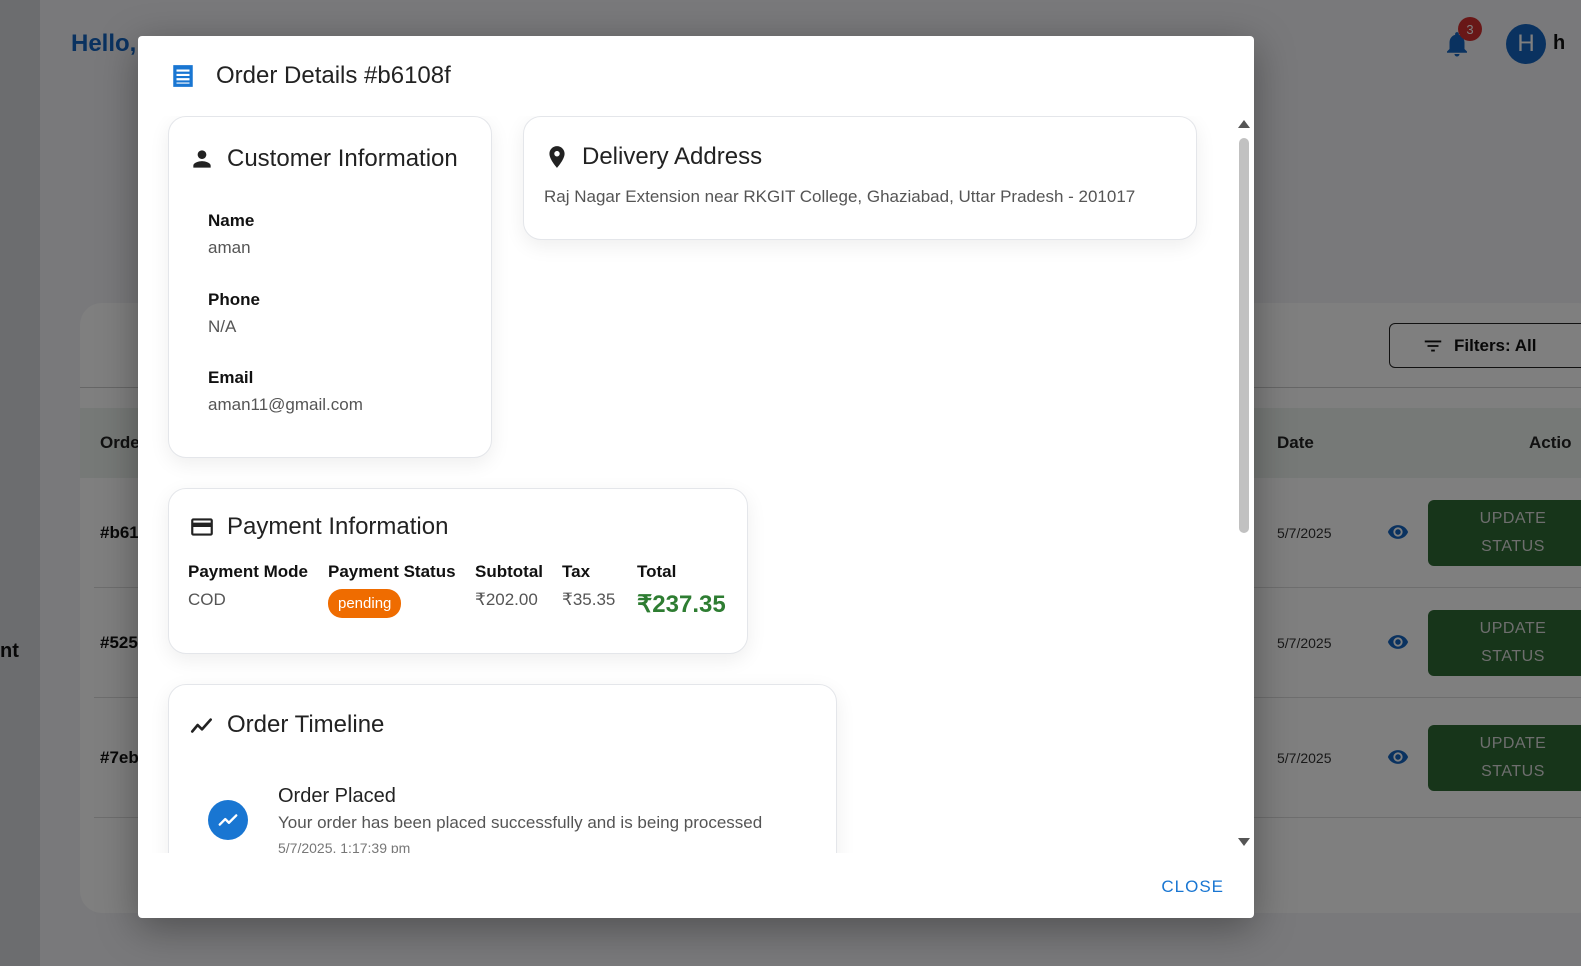  Describe the element at coordinates (1244, 335) in the screenshot. I see `scrollbar-thumb` at that location.